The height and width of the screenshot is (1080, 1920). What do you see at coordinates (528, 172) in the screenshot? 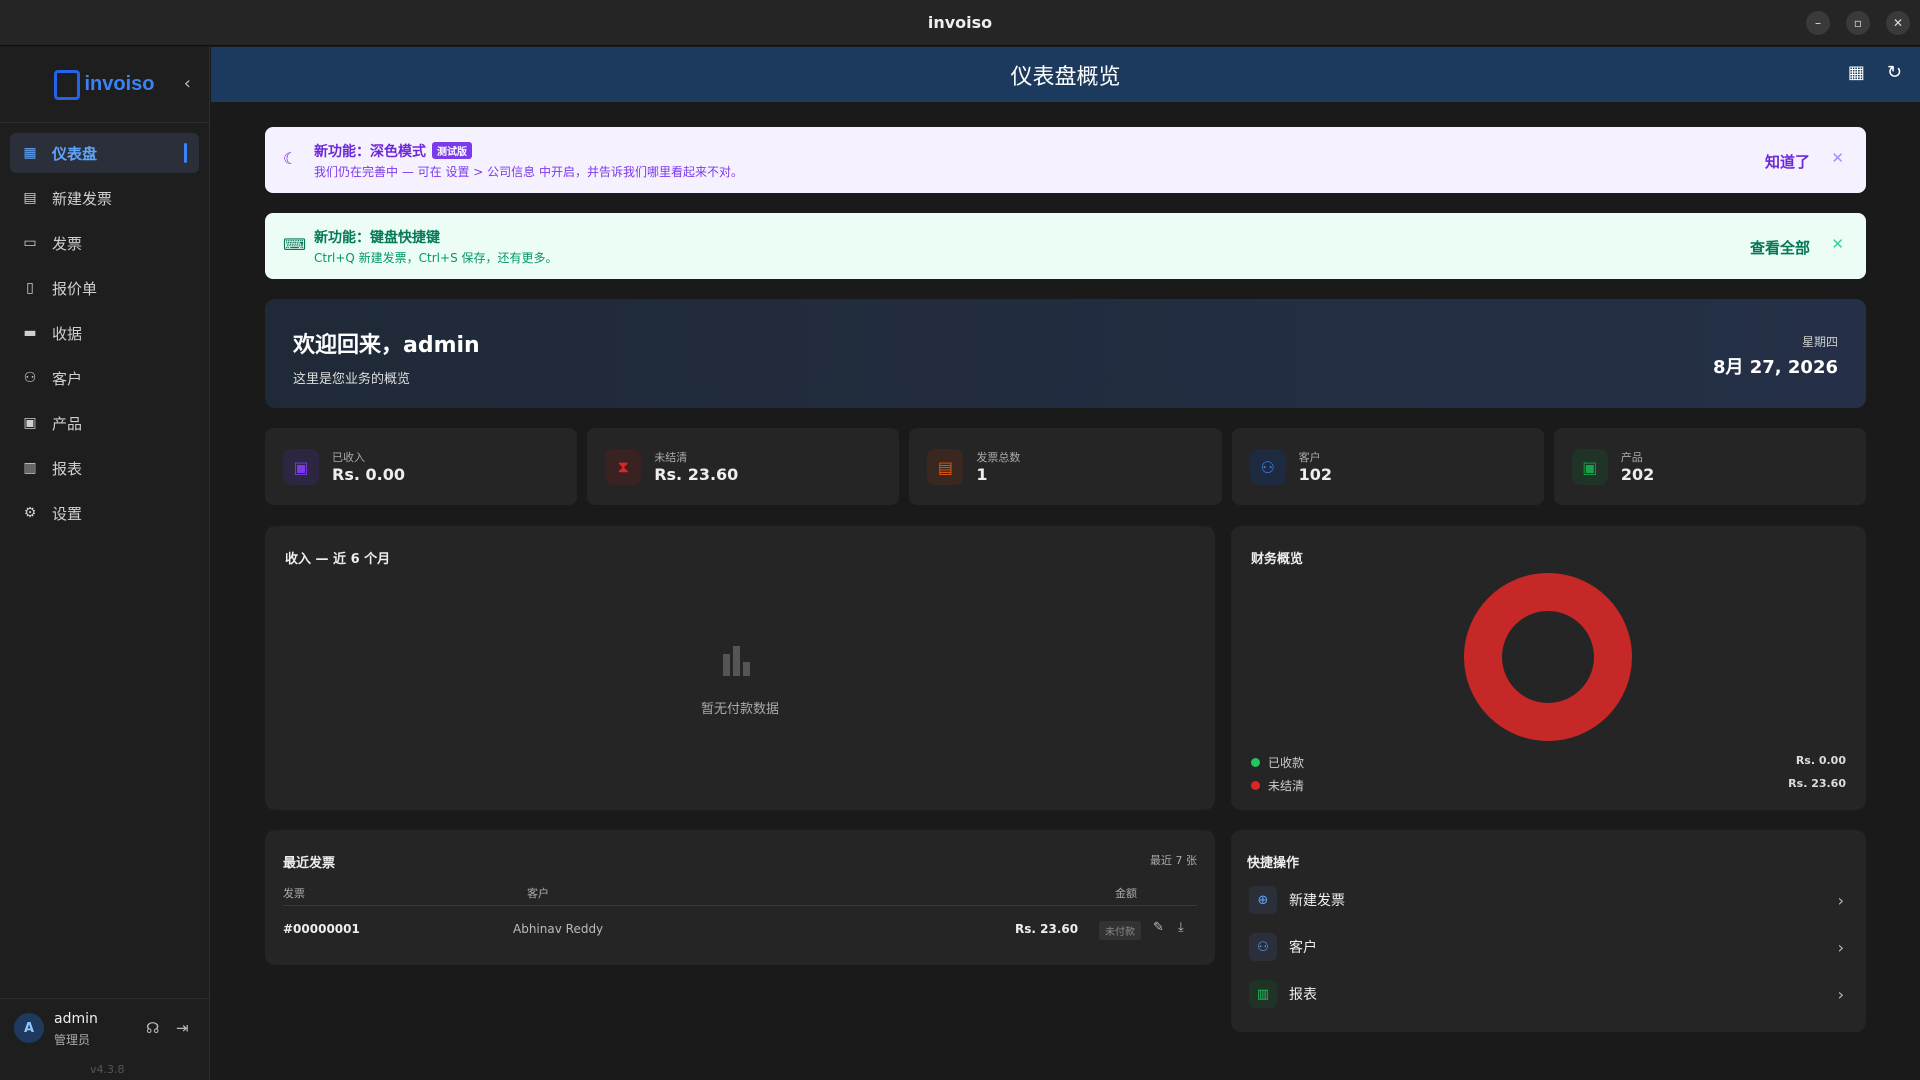
I see `banner-description: 我们仍在完善中 — 可在 设置 > 公司信息 中开启，并告诉我们哪里看起来不对。` at bounding box center [528, 172].